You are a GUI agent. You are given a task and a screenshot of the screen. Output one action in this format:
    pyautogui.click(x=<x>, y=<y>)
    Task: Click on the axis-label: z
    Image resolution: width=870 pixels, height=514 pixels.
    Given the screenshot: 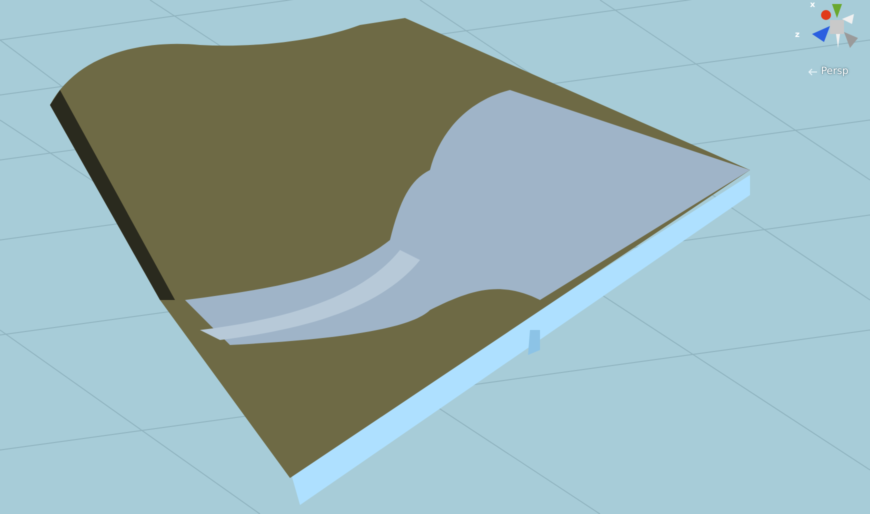 What is the action you would take?
    pyautogui.click(x=797, y=35)
    